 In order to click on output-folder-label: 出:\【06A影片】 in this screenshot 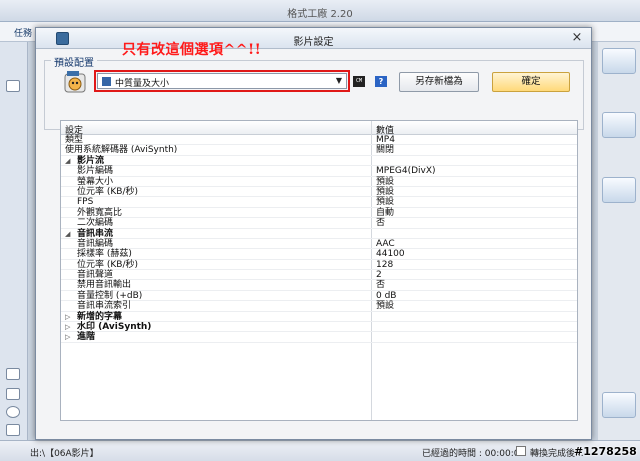, I will do `click(64, 452)`.